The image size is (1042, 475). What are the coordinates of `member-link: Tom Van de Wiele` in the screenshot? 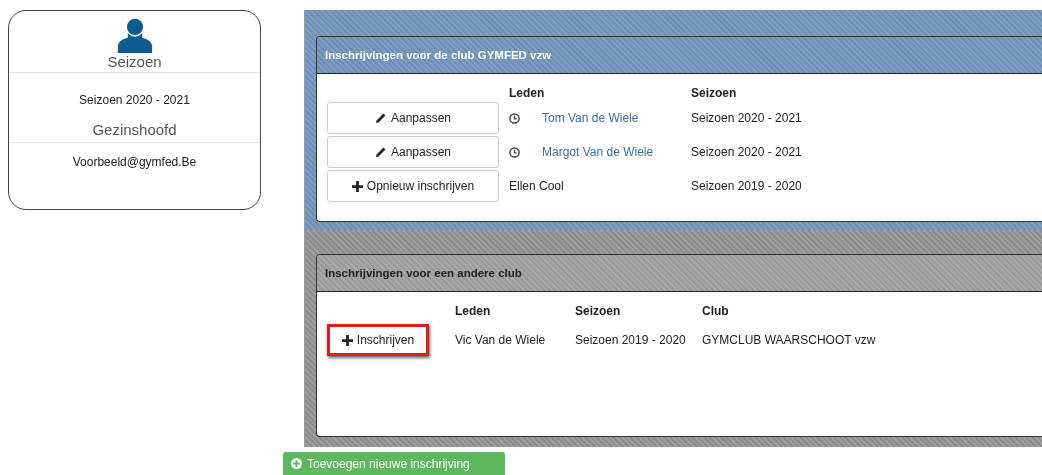 It's located at (590, 118).